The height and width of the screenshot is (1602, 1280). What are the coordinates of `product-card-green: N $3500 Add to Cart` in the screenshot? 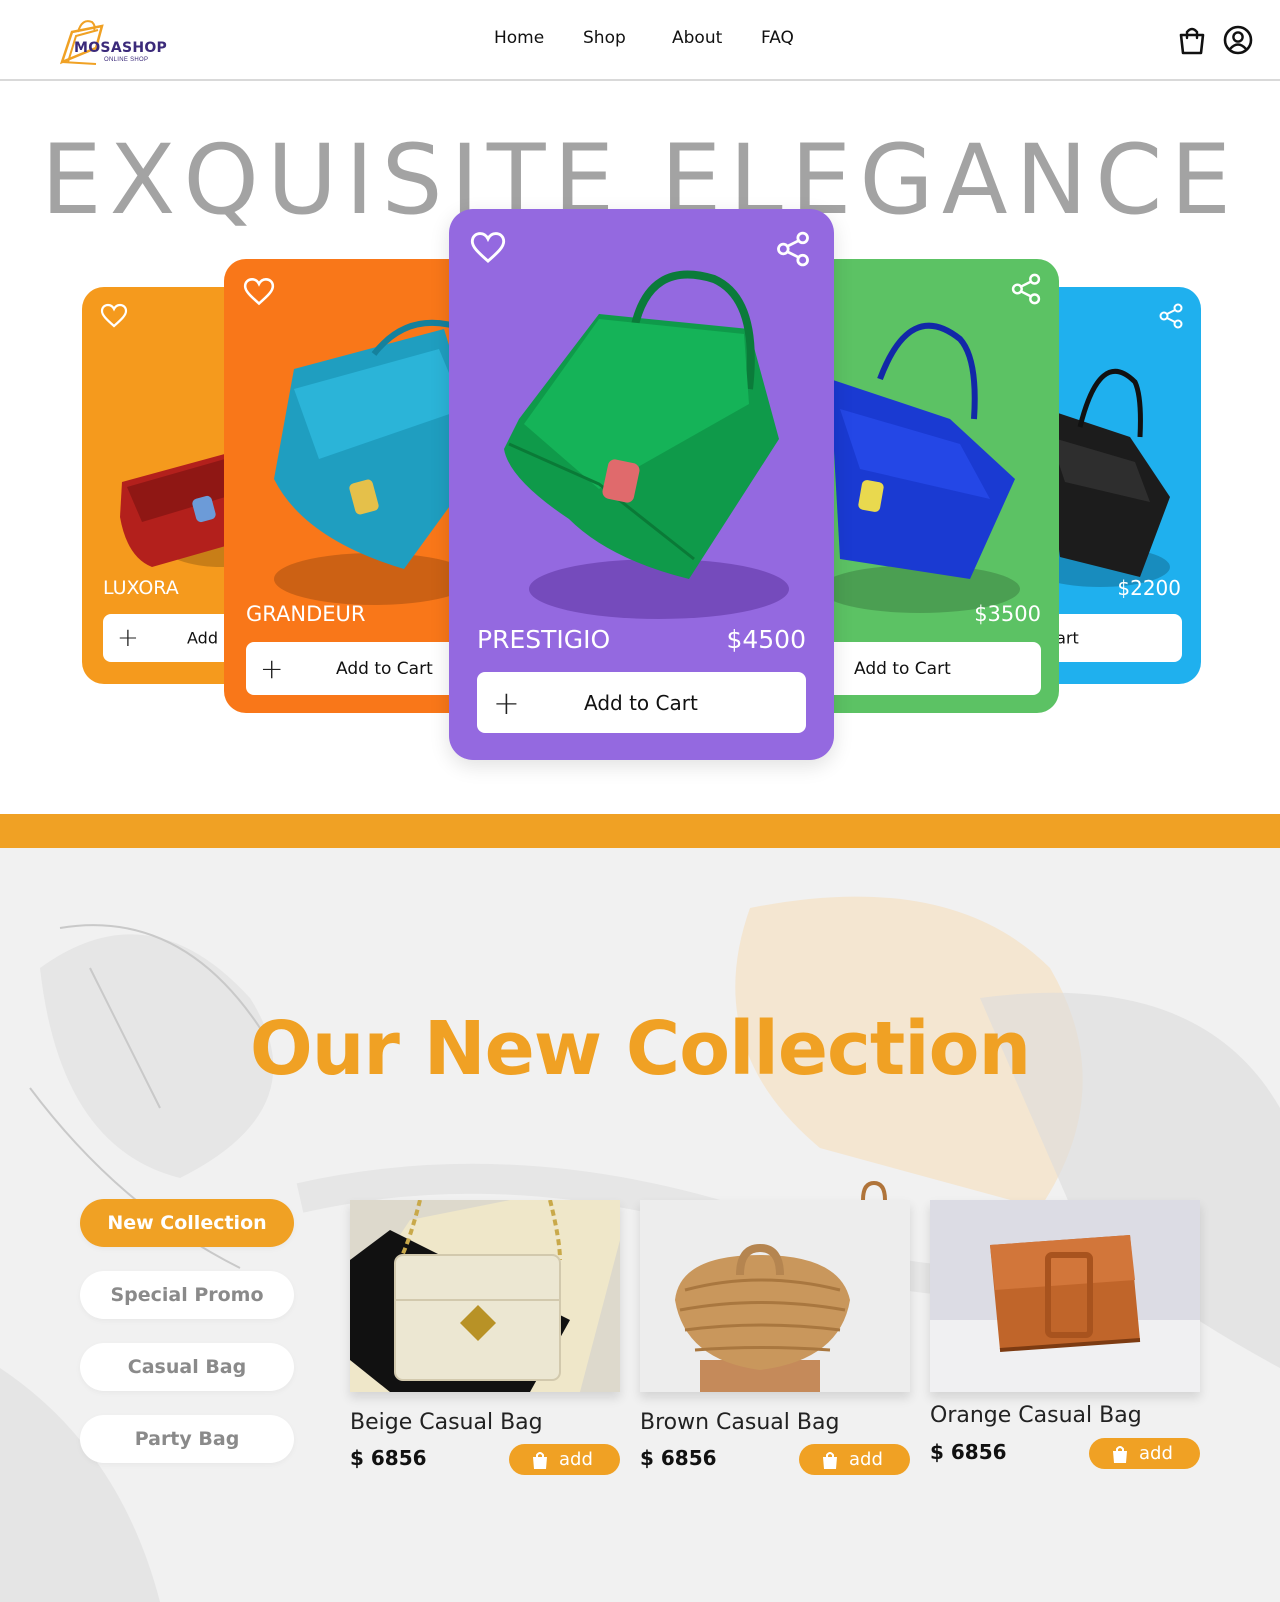 It's located at (929, 486).